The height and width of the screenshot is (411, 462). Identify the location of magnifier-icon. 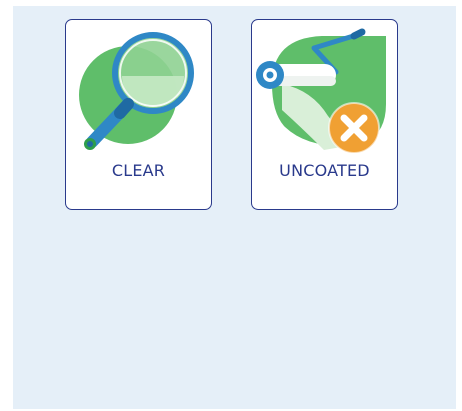
(136, 91).